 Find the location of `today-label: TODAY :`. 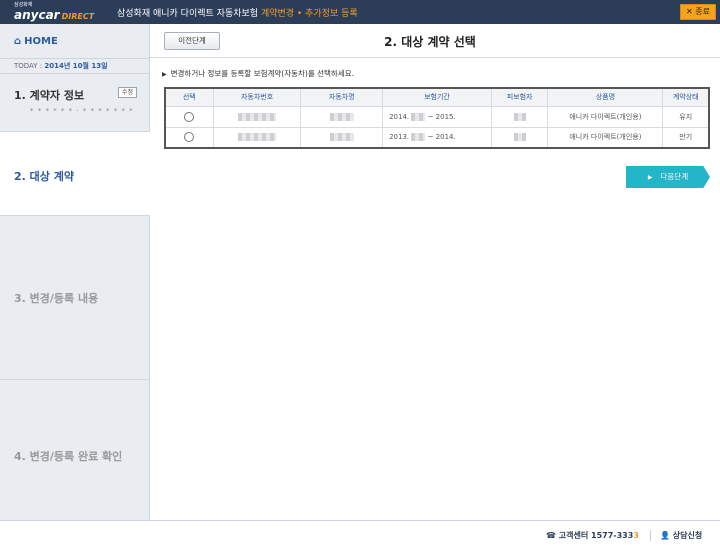

today-label: TODAY : is located at coordinates (28, 66).